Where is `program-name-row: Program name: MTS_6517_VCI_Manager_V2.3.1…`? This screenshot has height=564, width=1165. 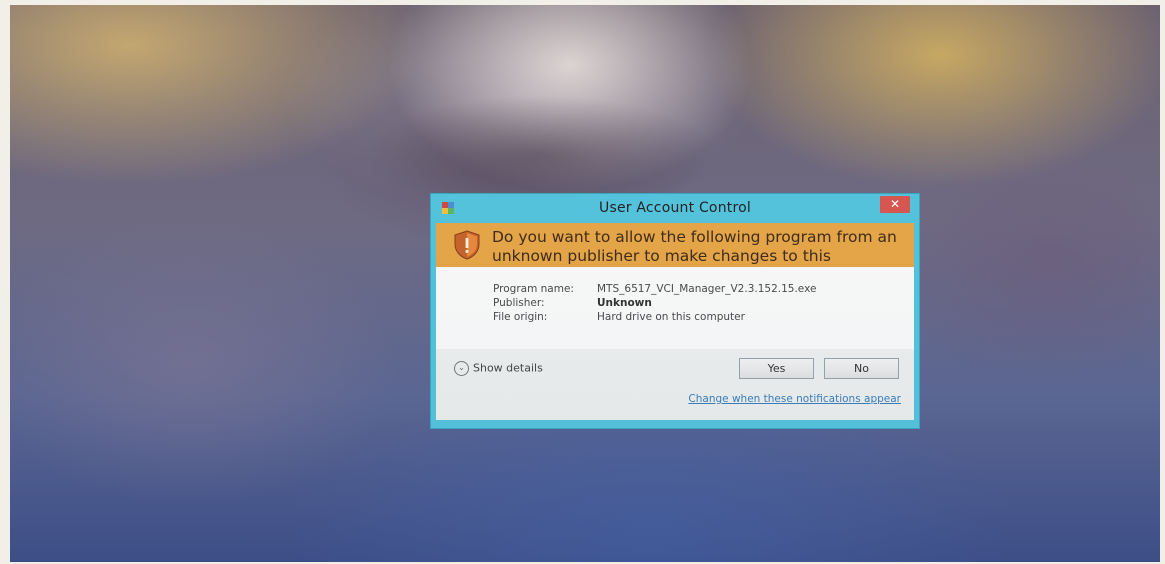 program-name-row: Program name: MTS_6517_VCI_Manager_V2.3.1… is located at coordinates (654, 289).